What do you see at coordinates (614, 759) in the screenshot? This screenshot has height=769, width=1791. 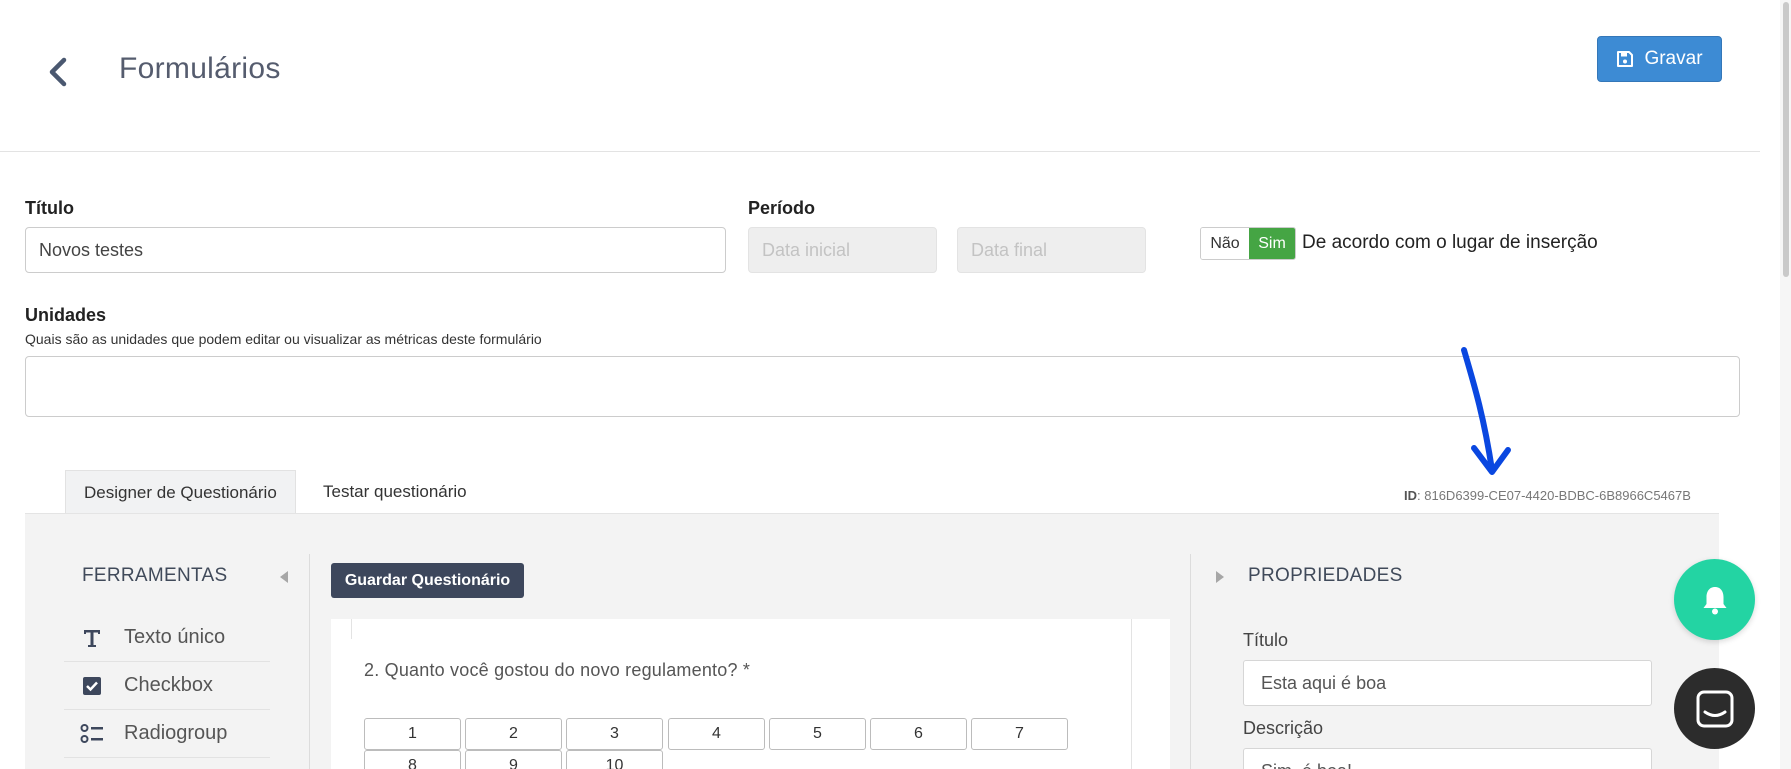 I see `rating-option: 10` at bounding box center [614, 759].